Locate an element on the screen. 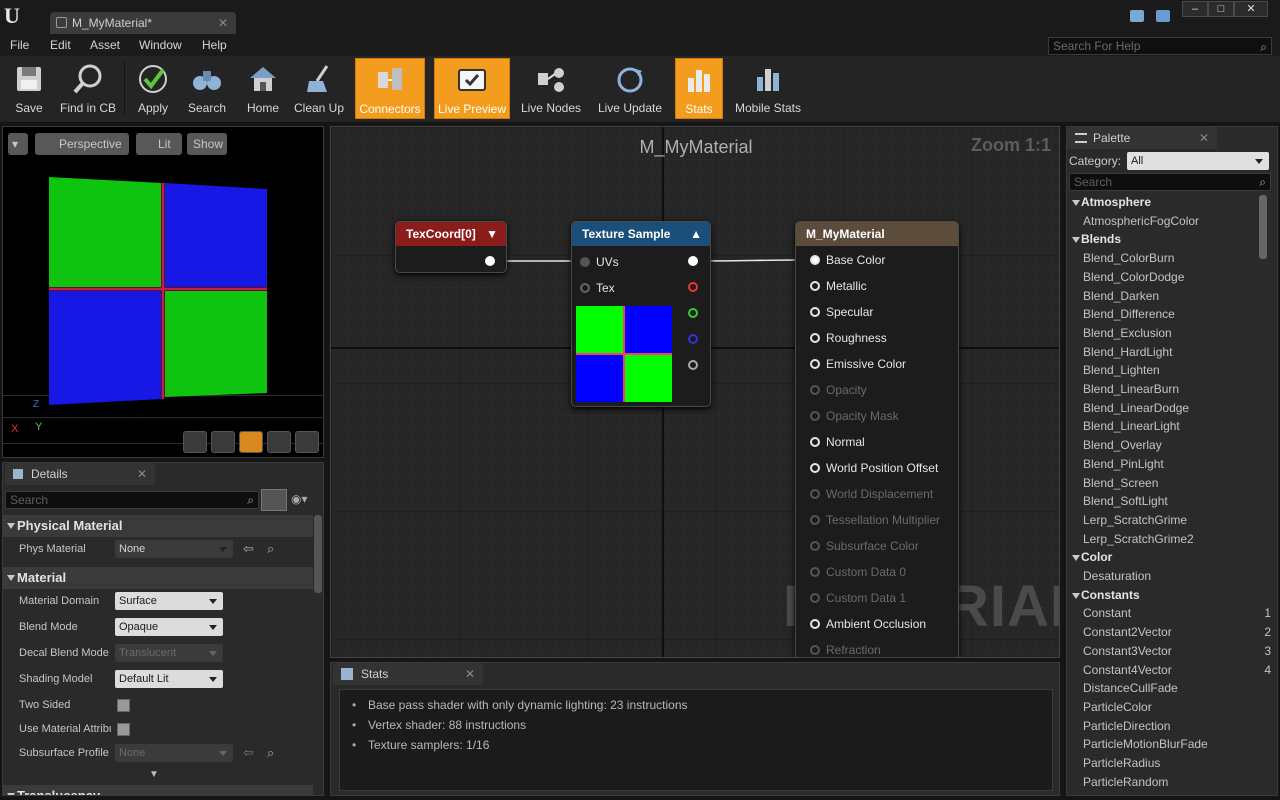 This screenshot has height=800, width=1280. palette-item: Blend_Difference is located at coordinates (1171, 314).